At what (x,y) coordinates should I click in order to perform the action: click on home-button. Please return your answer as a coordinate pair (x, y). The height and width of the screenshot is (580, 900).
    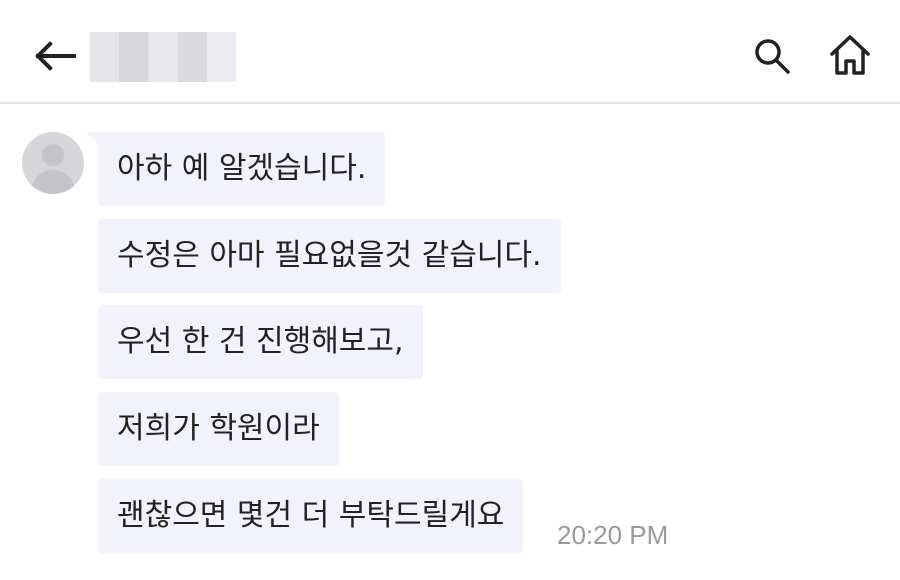
    Looking at the image, I should click on (850, 55).